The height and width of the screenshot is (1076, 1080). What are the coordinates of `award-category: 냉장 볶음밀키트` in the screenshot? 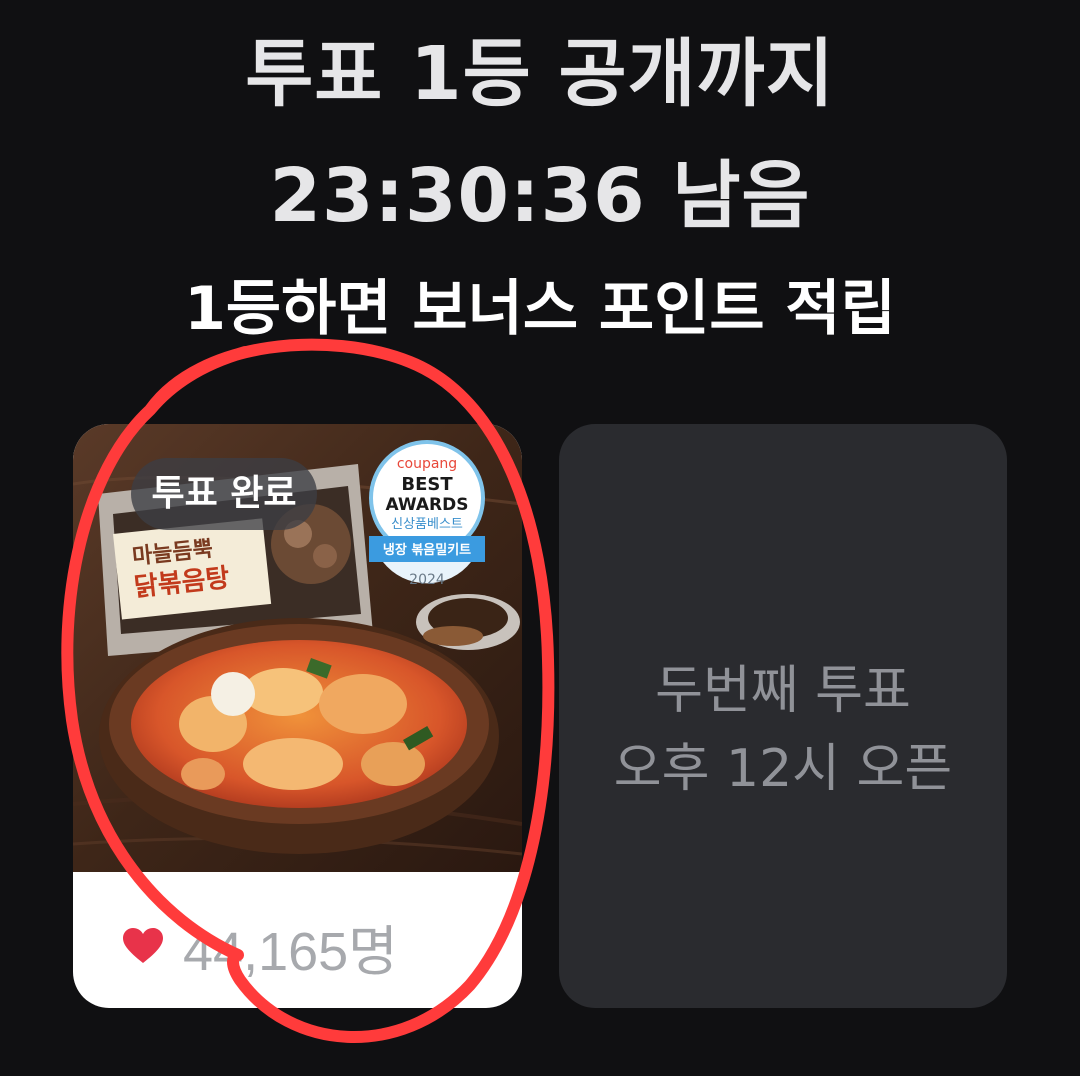 It's located at (427, 550).